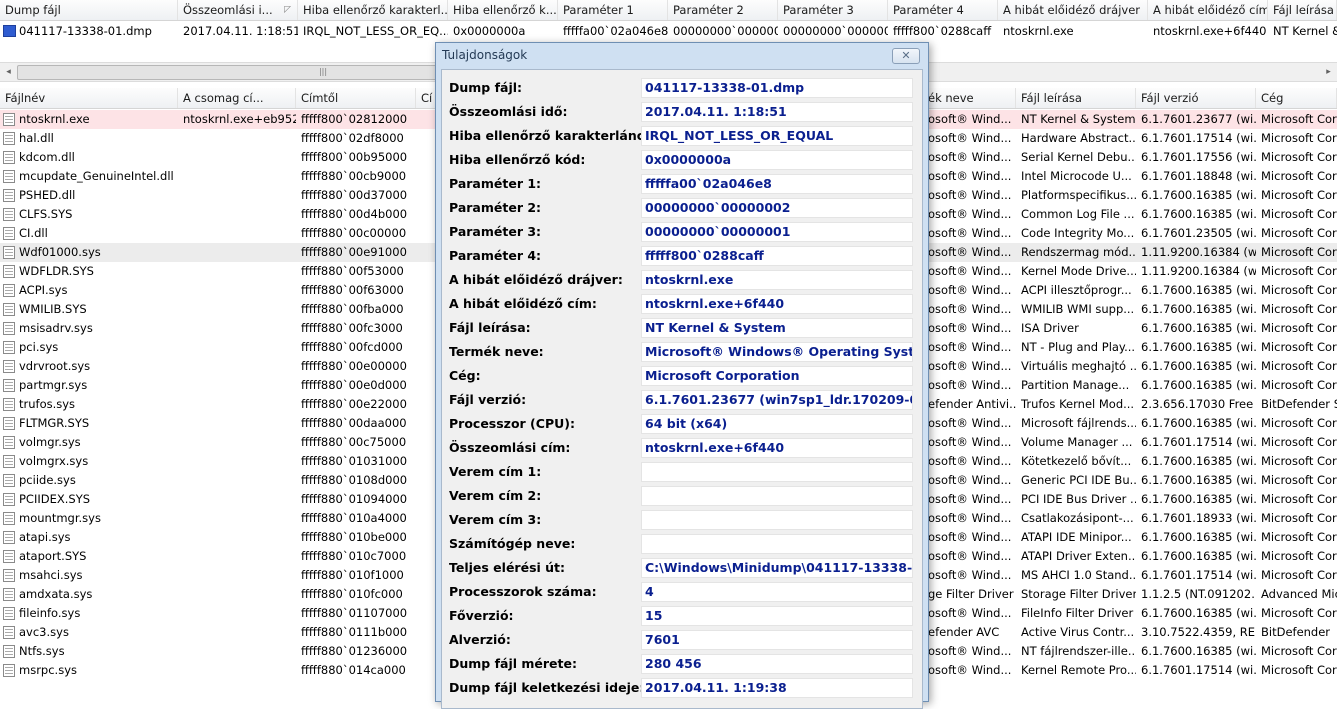 This screenshot has height=709, width=1337. I want to click on property-row: Dump fájl: 041117-13338-01.dmp, so click(682, 89).